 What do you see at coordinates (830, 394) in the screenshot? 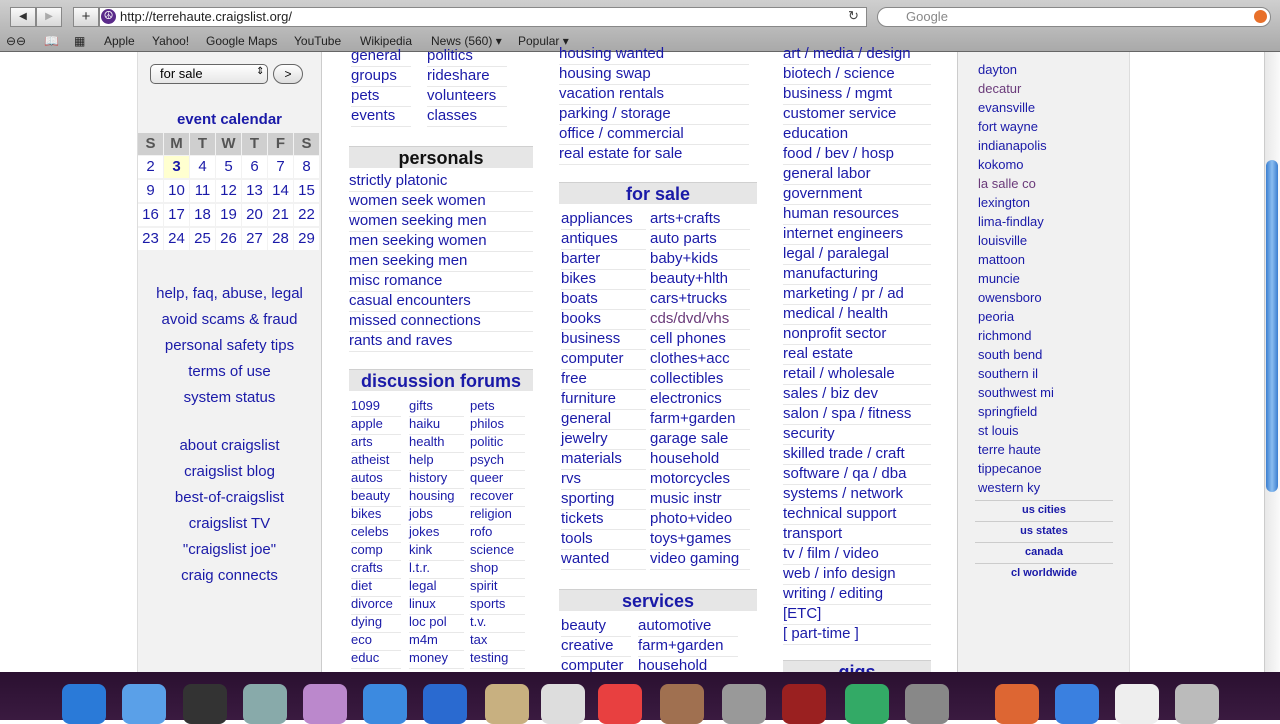
I see `link-sales-biz-dev: sales / biz dev` at bounding box center [830, 394].